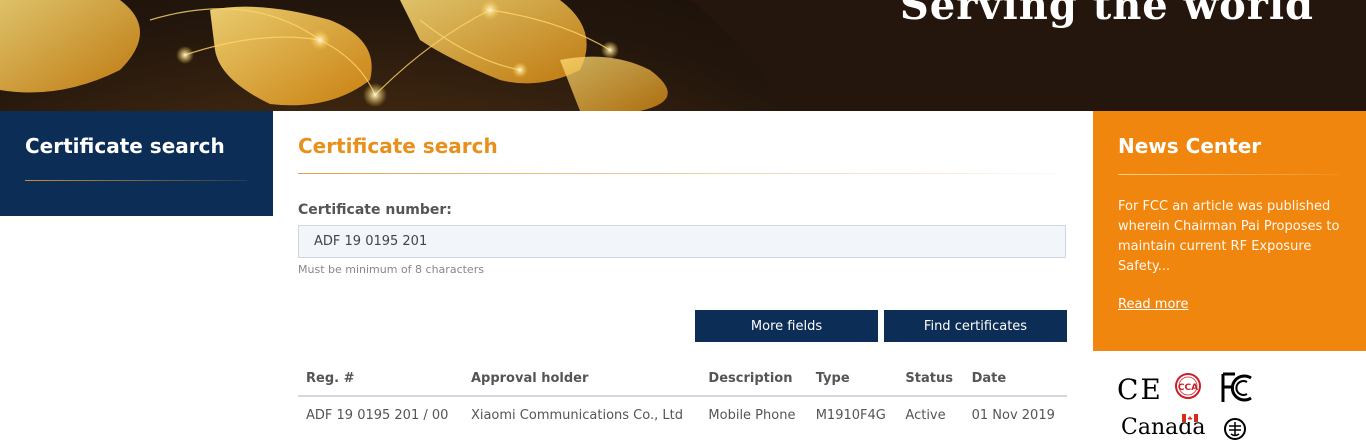  I want to click on fcc-mark-icon, so click(1236, 387).